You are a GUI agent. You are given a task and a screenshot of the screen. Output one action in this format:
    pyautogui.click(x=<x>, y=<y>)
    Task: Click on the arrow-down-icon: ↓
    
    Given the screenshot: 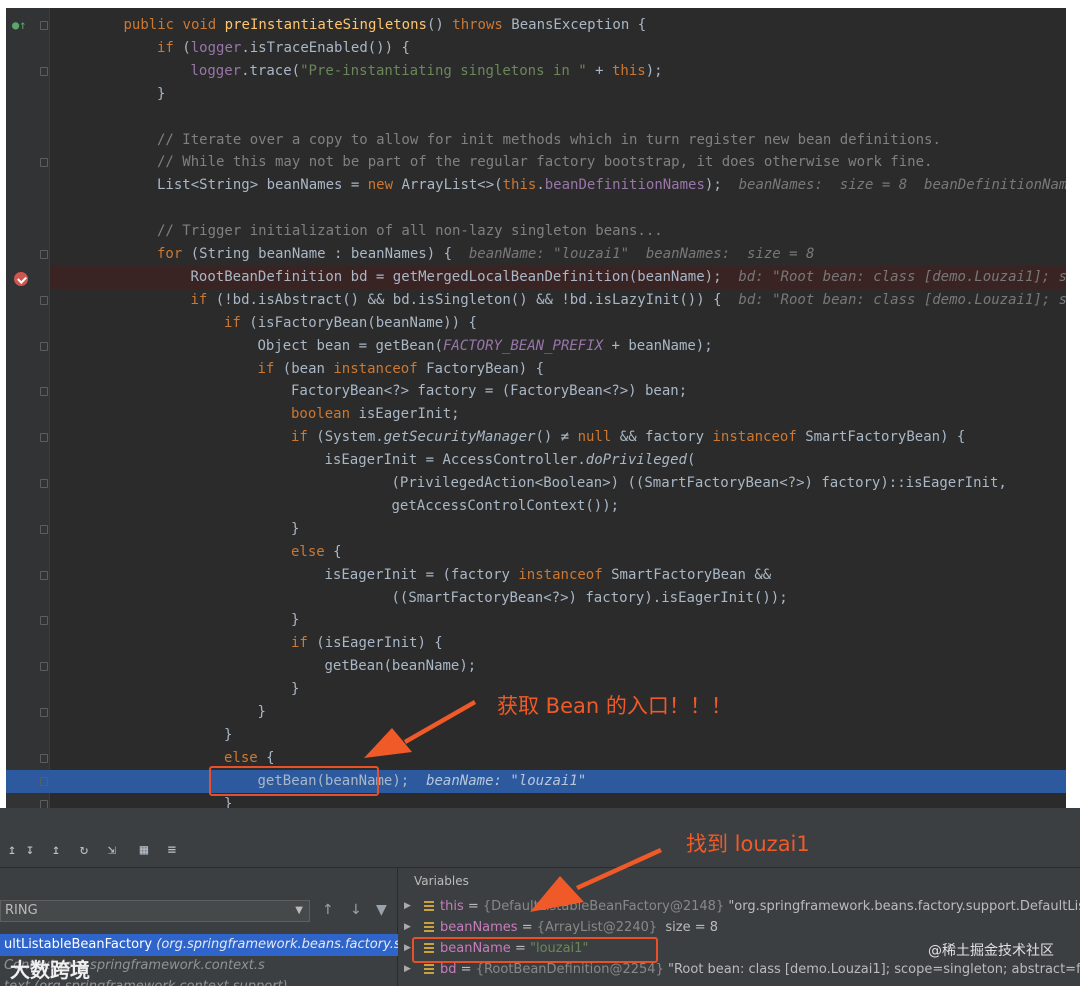 What is the action you would take?
    pyautogui.click(x=356, y=910)
    